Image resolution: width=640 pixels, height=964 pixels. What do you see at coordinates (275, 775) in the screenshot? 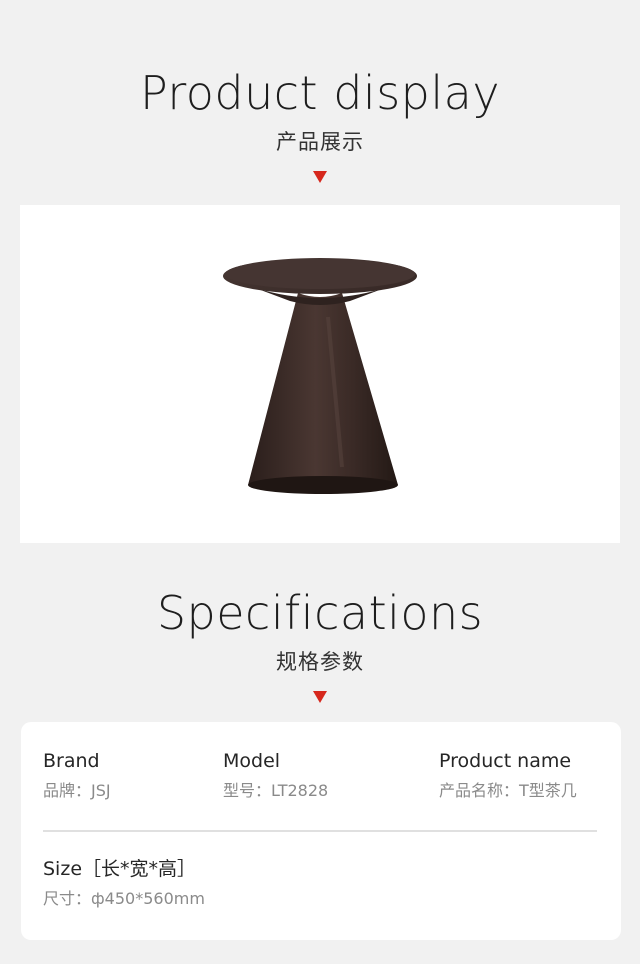
I see `spec-model: Model 型号：LT2828` at bounding box center [275, 775].